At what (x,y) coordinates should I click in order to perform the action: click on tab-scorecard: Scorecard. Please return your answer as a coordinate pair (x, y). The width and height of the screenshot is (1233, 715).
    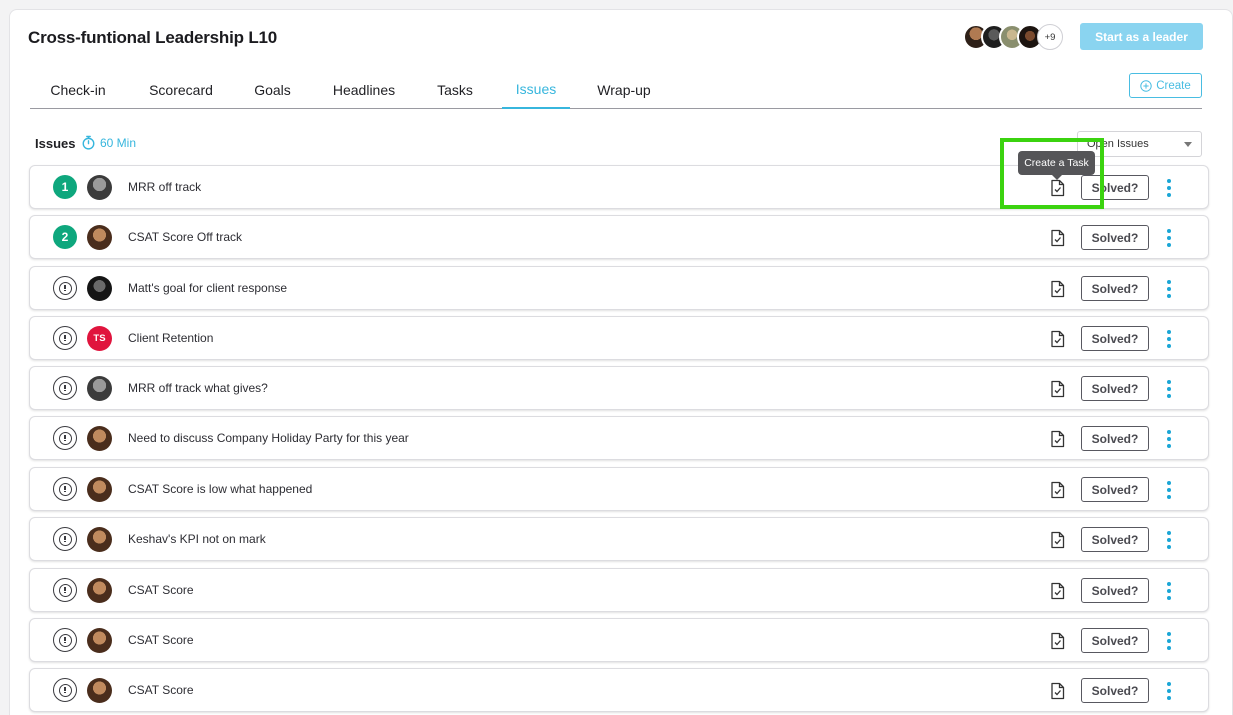
    Looking at the image, I should click on (181, 89).